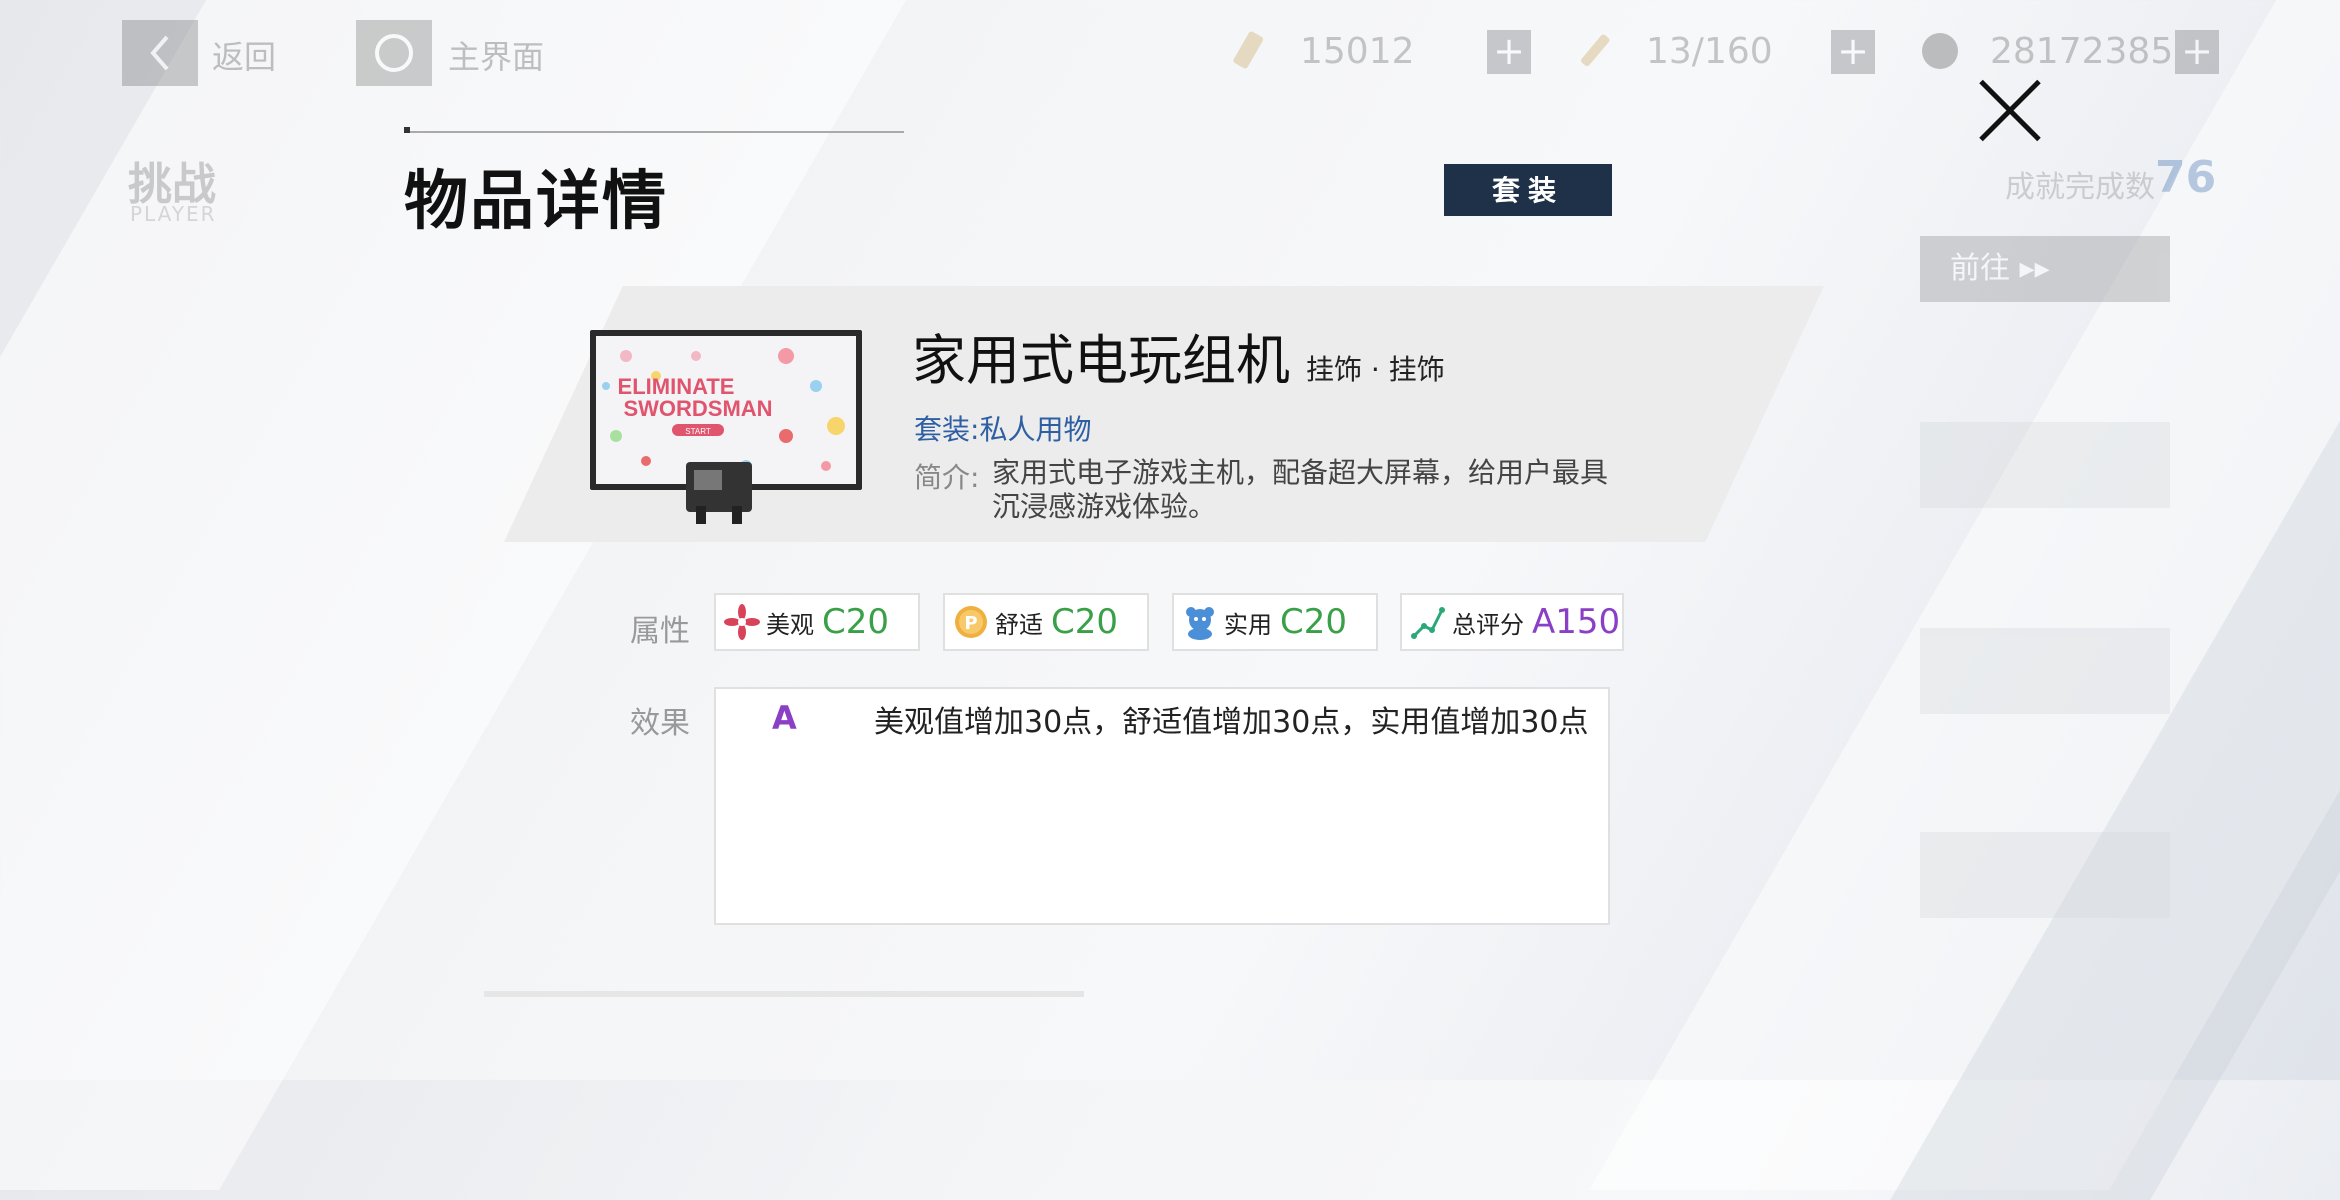 This screenshot has height=1200, width=2340. What do you see at coordinates (1248, 50) in the screenshot?
I see `ticket-icon` at bounding box center [1248, 50].